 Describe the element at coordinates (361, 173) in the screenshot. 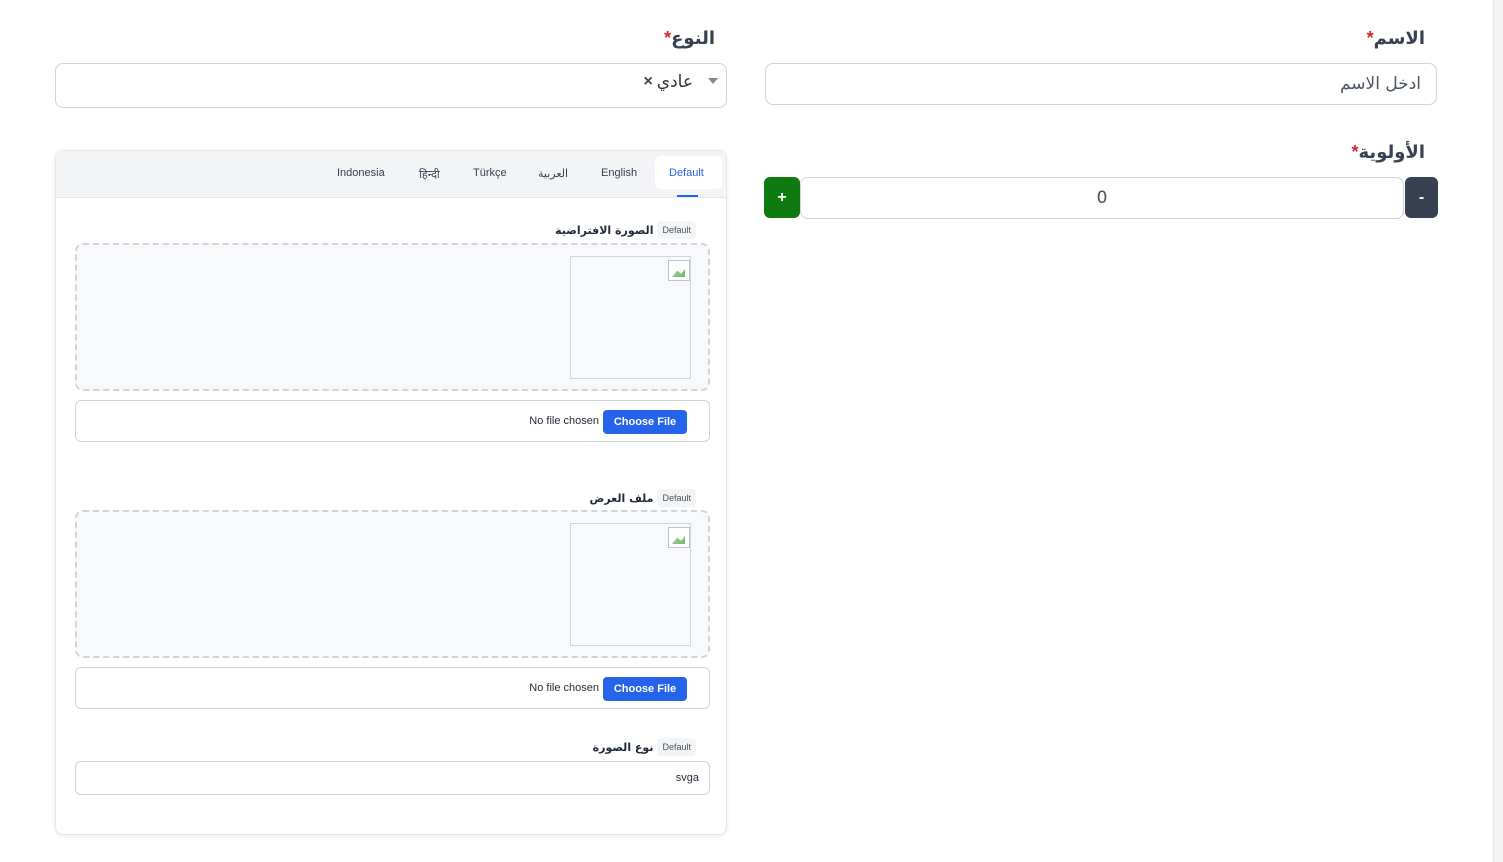

I see `tab-indonesian: Indonesia` at that location.